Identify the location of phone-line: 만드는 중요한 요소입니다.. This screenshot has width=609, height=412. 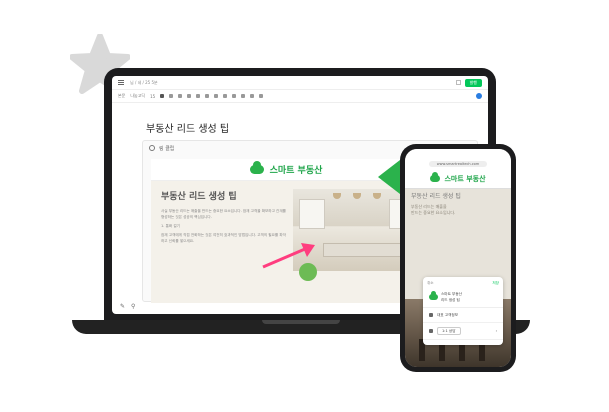
(433, 212).